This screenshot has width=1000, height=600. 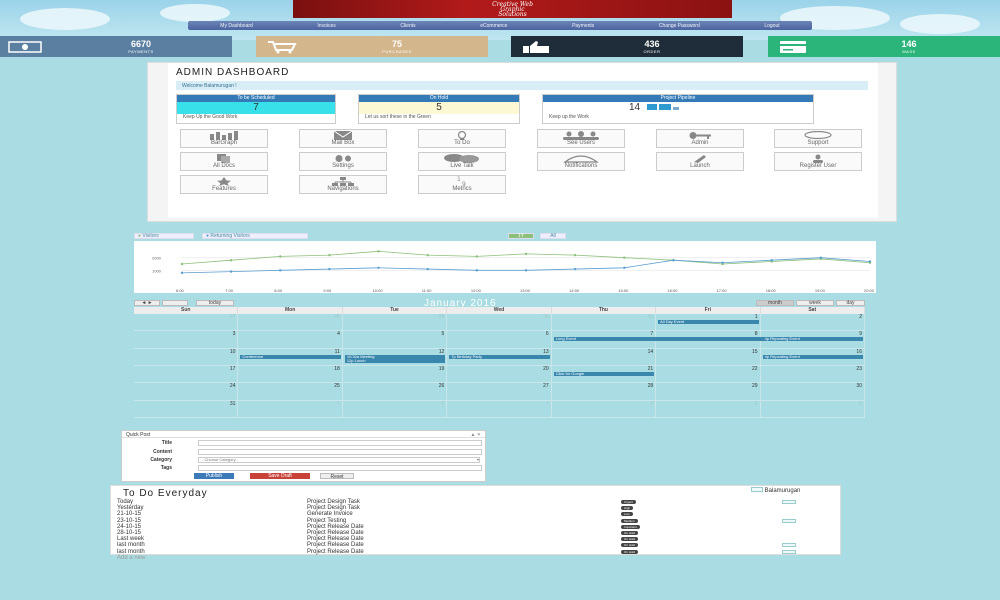 What do you see at coordinates (604, 374) in the screenshot?
I see `calendar-event: Click for Google` at bounding box center [604, 374].